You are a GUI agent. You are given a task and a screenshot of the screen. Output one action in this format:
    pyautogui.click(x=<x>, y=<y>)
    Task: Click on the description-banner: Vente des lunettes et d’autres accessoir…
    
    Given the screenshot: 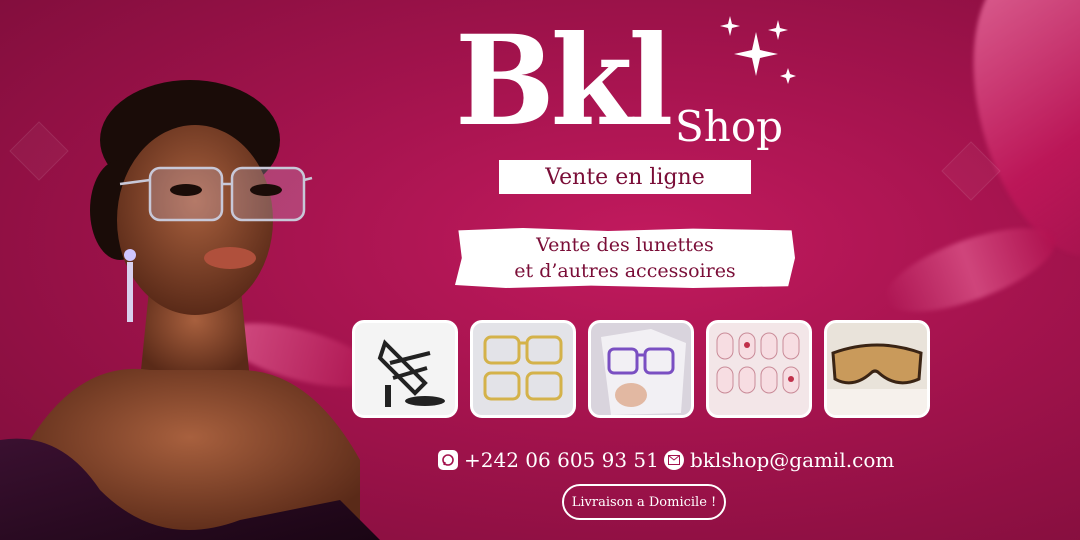 What is the action you would take?
    pyautogui.click(x=625, y=258)
    